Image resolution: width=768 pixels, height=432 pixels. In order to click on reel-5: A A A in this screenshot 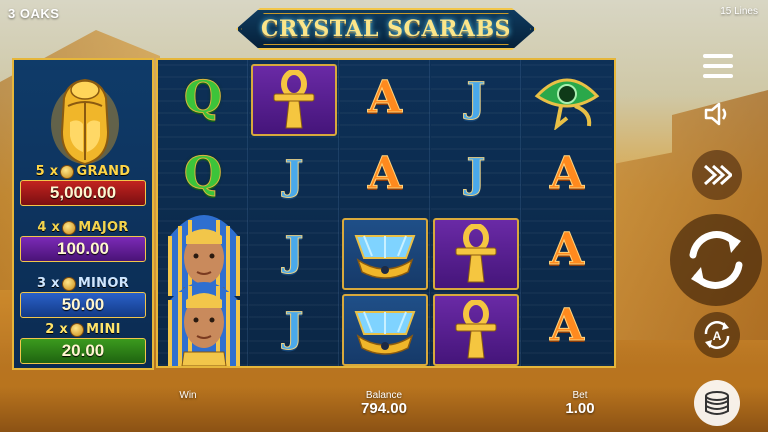, I will do `click(567, 213)`.